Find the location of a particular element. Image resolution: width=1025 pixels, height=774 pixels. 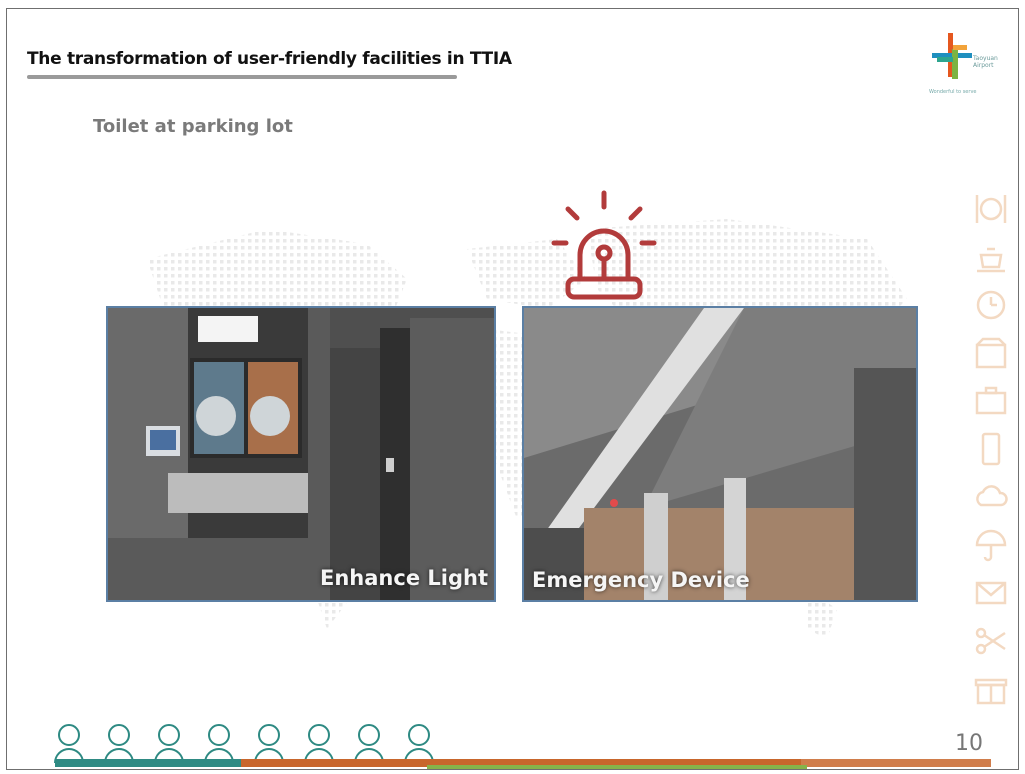

photo-restroom-vanity: Enhance Light is located at coordinates (301, 454).